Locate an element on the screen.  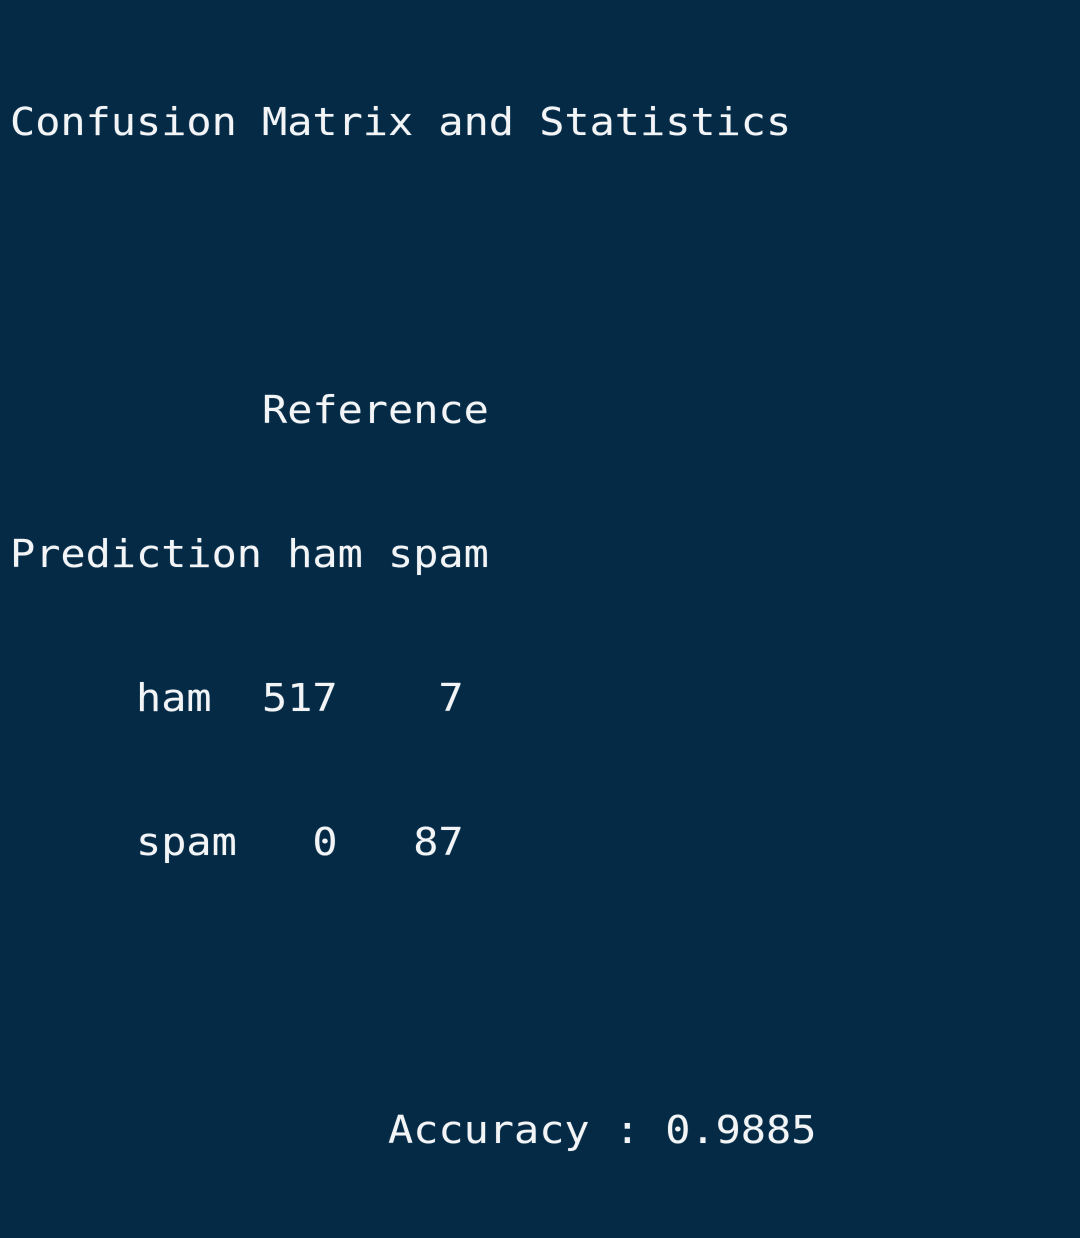
console-line-reference-header: Reference is located at coordinates (249, 410).